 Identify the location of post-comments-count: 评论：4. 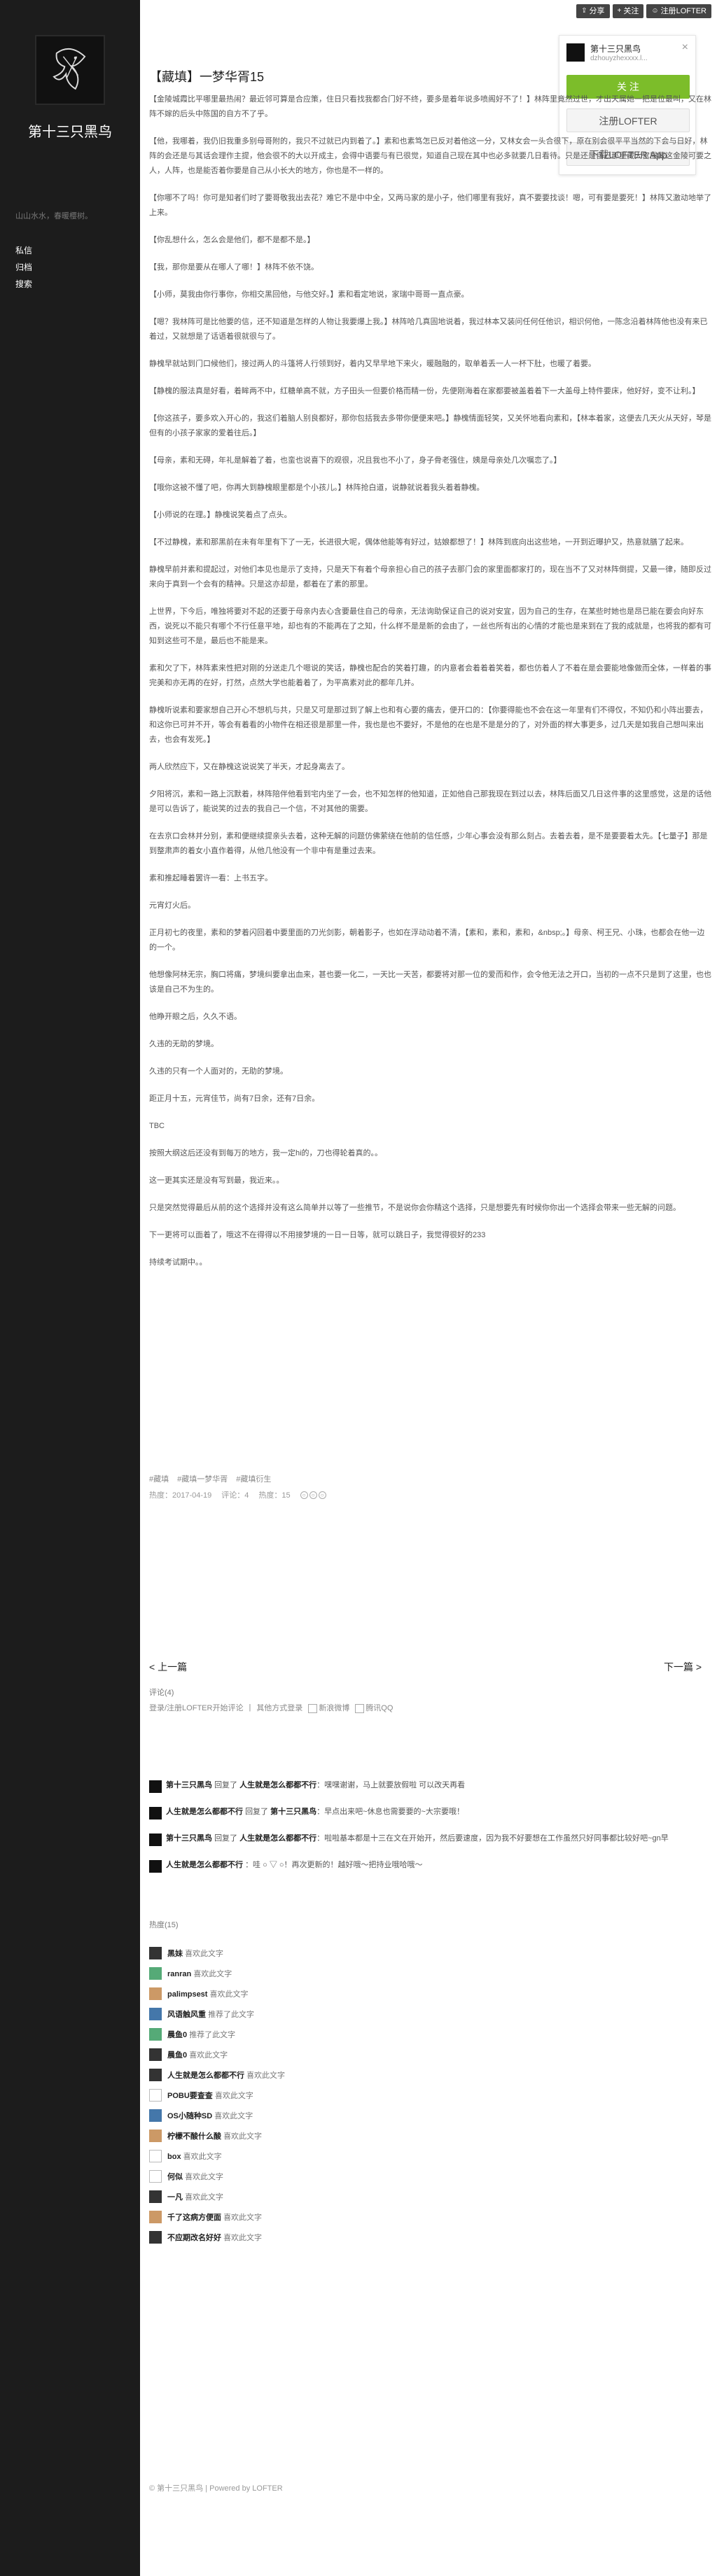
(235, 1494).